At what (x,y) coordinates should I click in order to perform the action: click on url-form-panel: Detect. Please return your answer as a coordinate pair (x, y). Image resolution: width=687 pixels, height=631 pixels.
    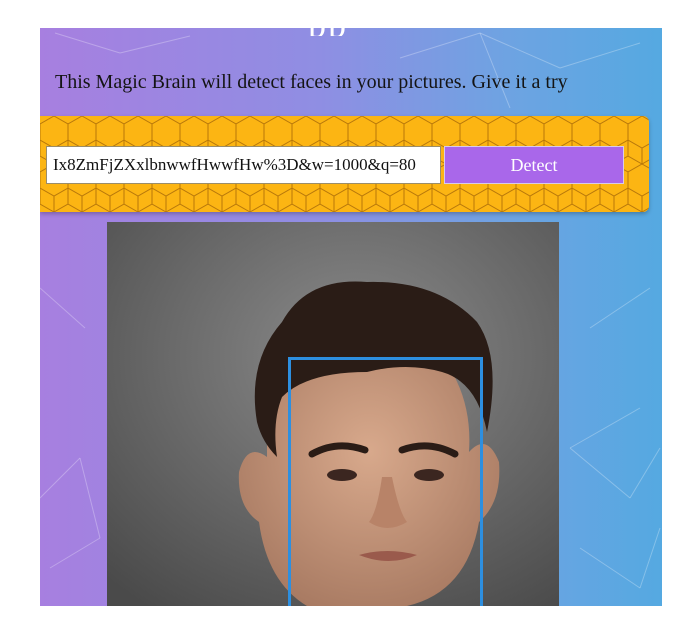
    Looking at the image, I should click on (344, 164).